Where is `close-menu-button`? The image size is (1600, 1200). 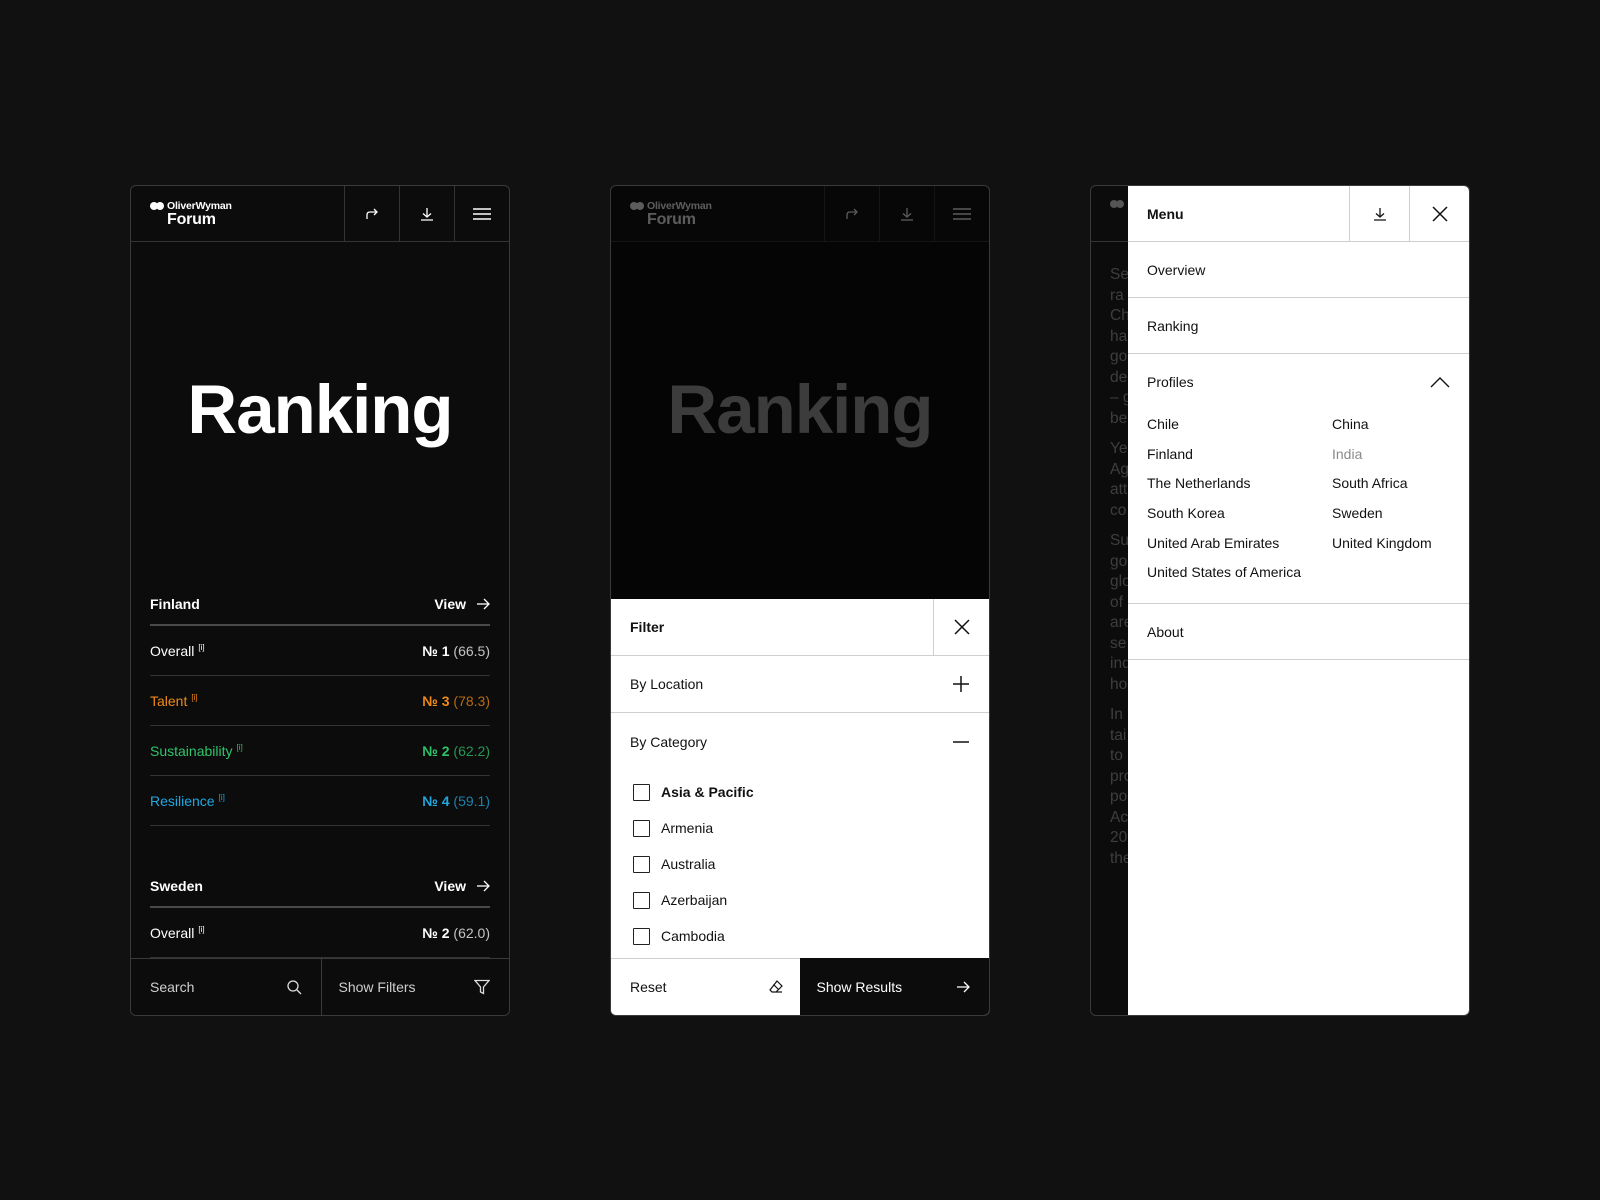 close-menu-button is located at coordinates (1439, 213).